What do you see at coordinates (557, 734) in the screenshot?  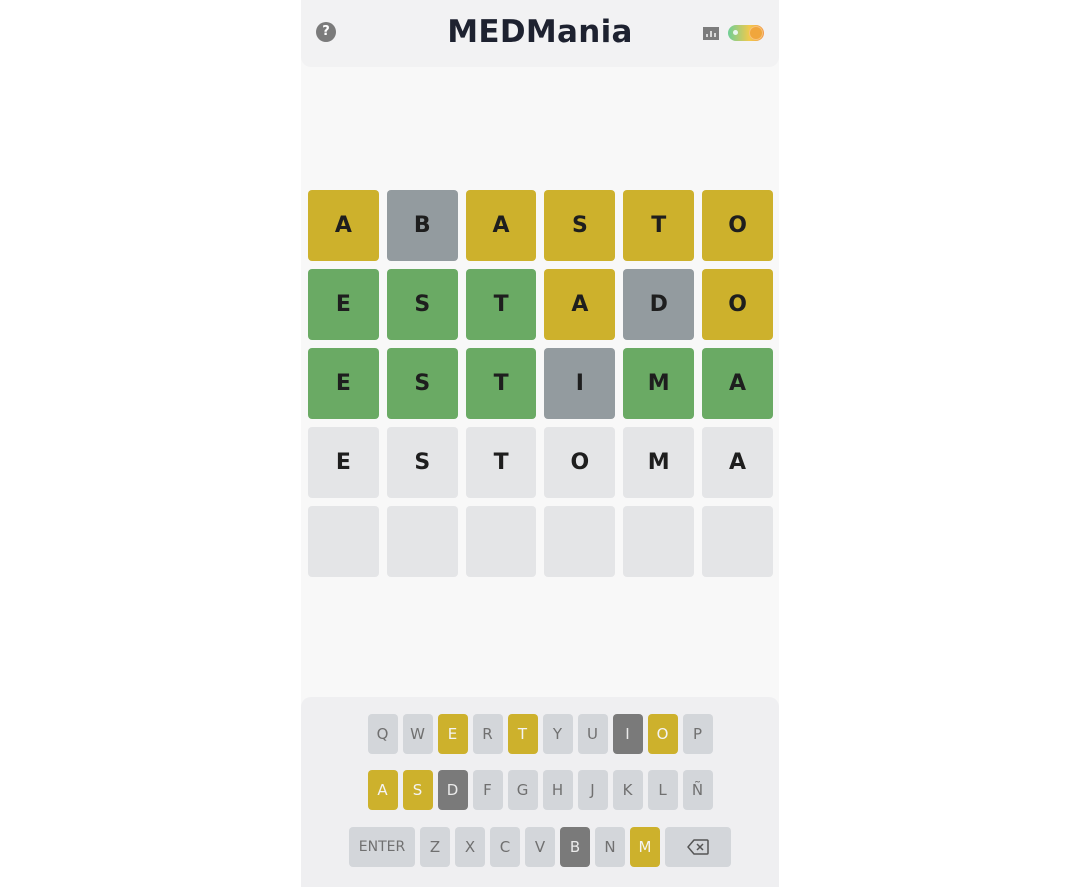 I see `key-y: Y` at bounding box center [557, 734].